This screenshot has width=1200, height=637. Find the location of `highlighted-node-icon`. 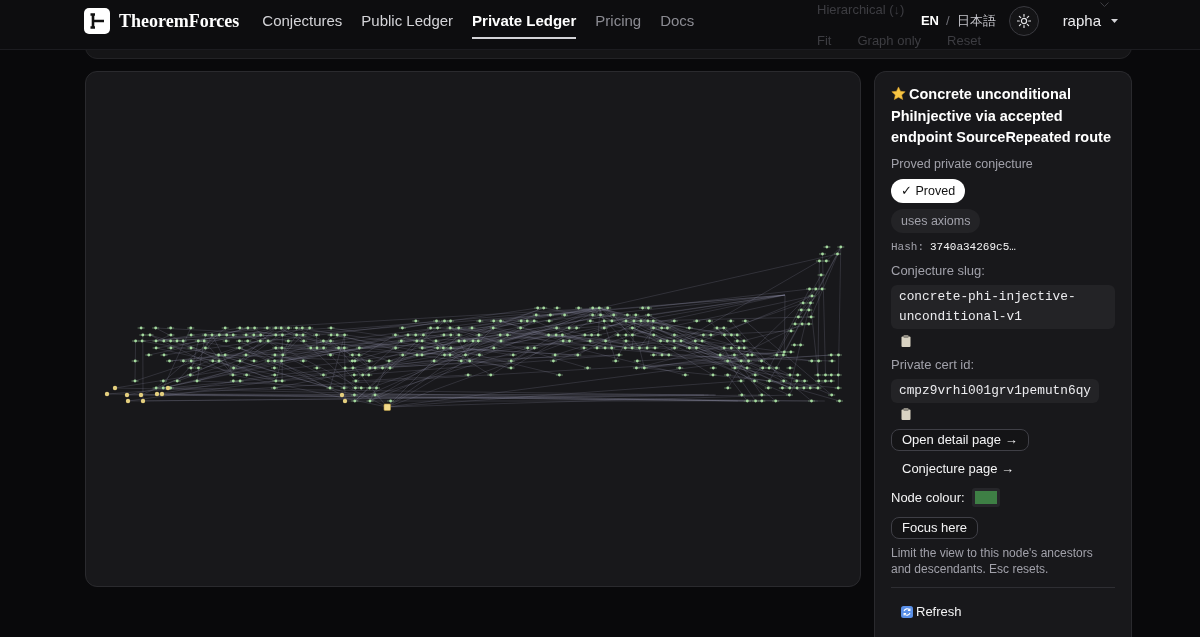

highlighted-node-icon is located at coordinates (387, 407).